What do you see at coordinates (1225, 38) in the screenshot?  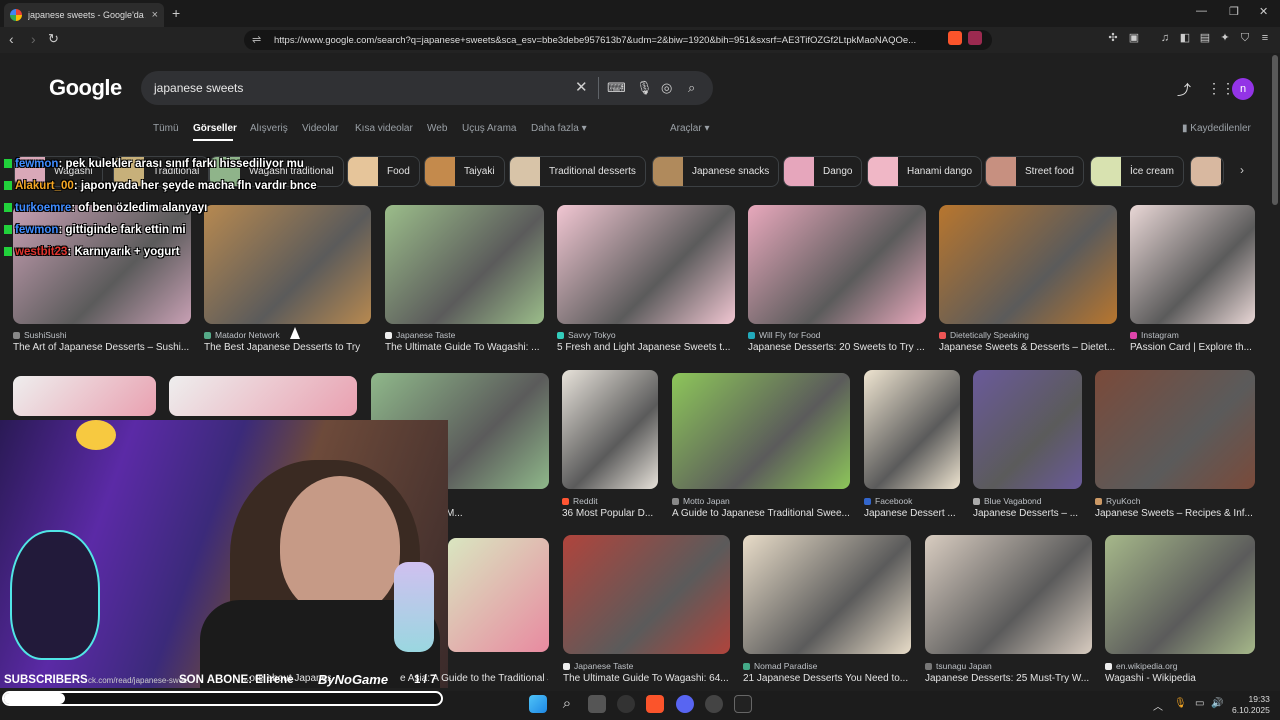 I see `leo-ai-icon: ✦` at bounding box center [1225, 38].